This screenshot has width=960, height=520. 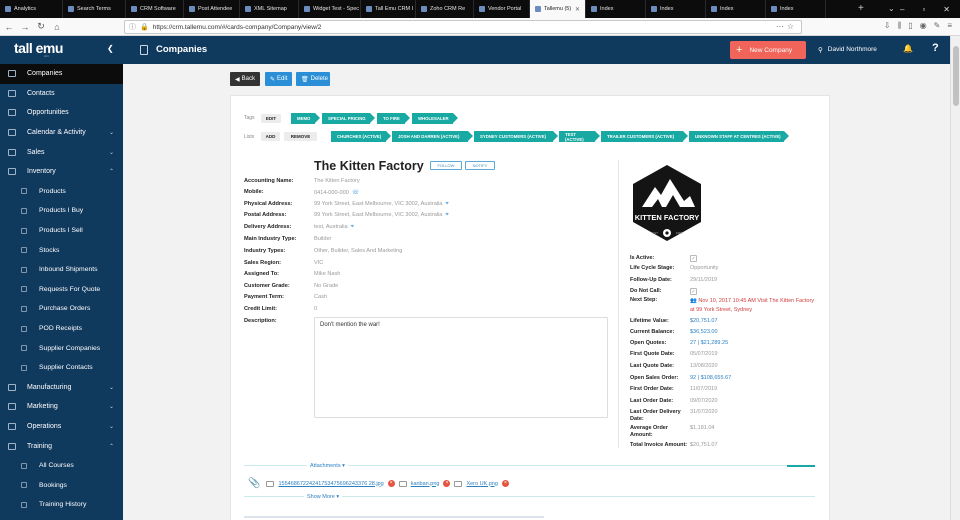 I want to click on show-more-toggle: Show More ▾, so click(x=323, y=497).